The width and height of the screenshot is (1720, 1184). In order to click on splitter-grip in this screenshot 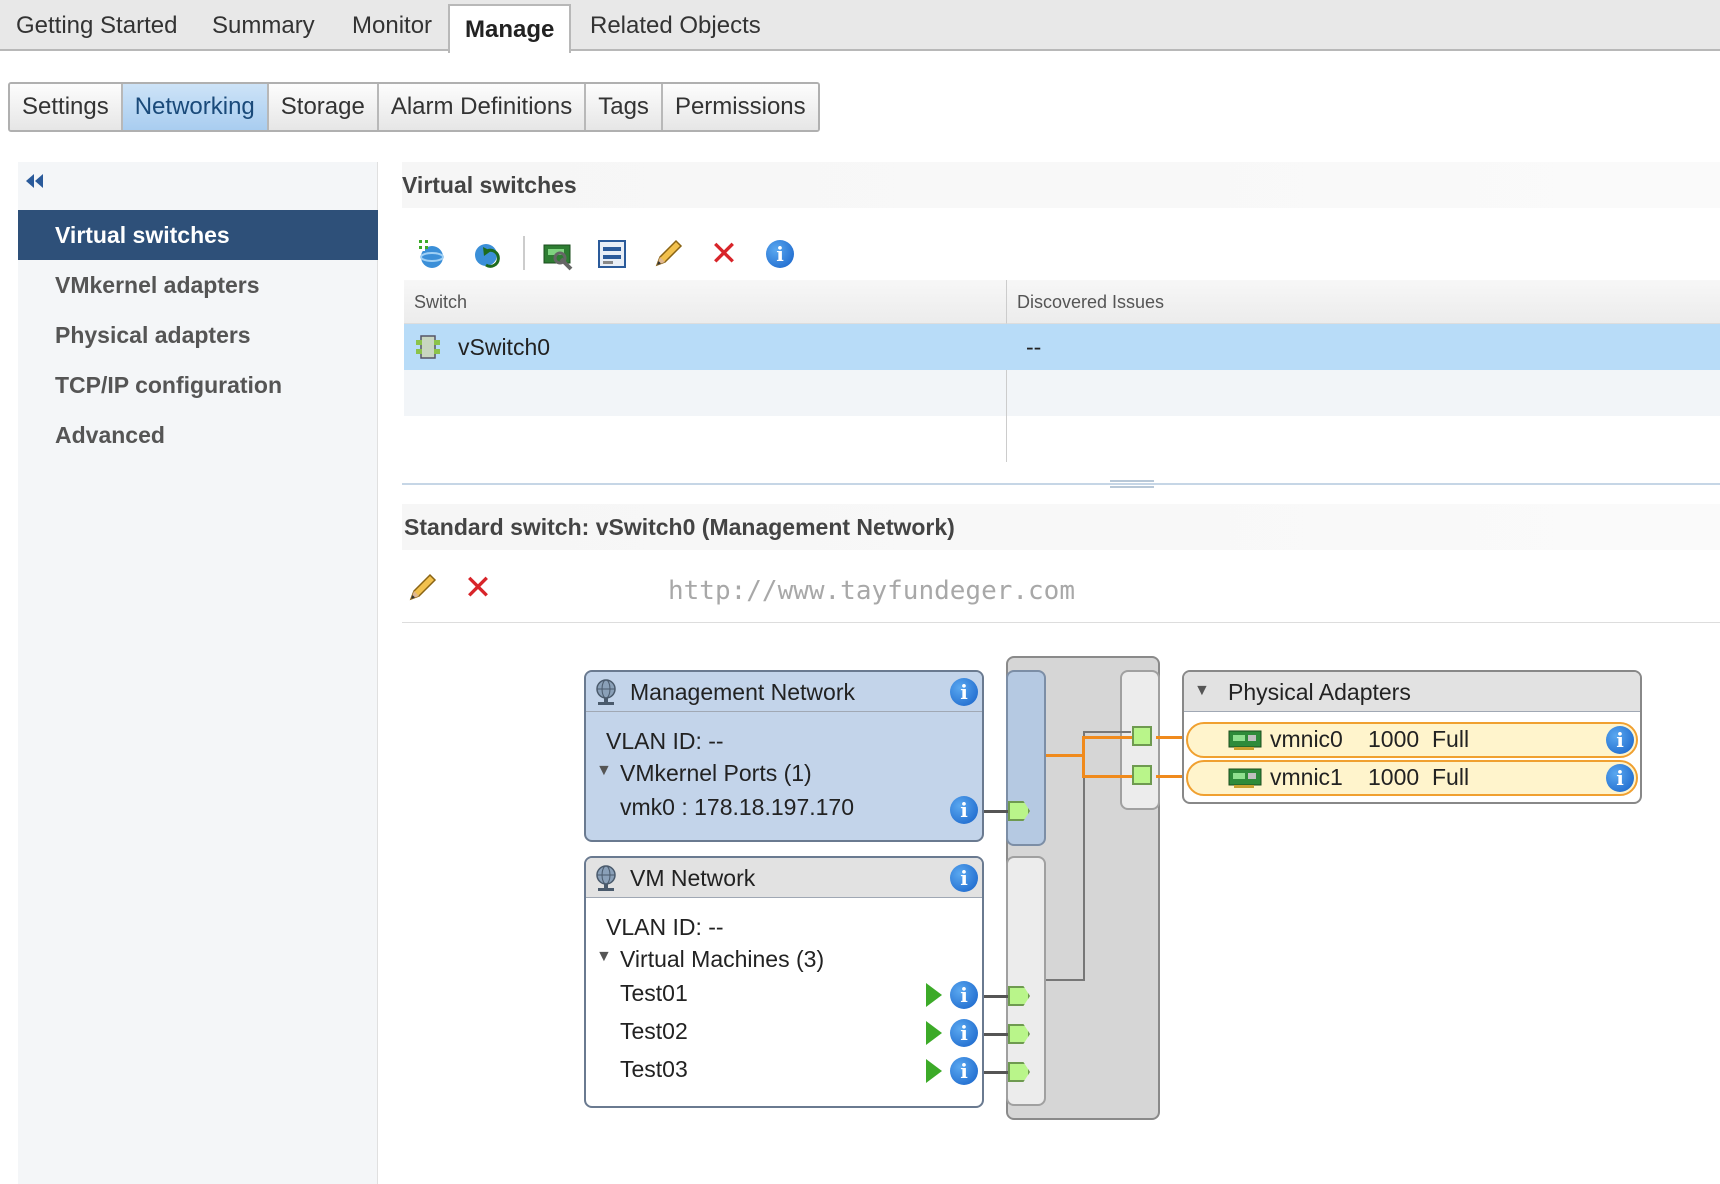, I will do `click(1132, 484)`.